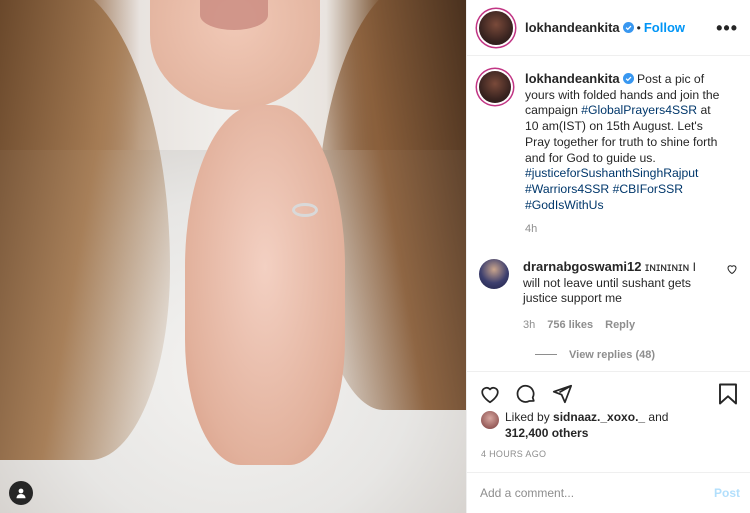 Image resolution: width=750 pixels, height=513 pixels. I want to click on liker-username: sidnaaz._xoxo._, so click(599, 417).